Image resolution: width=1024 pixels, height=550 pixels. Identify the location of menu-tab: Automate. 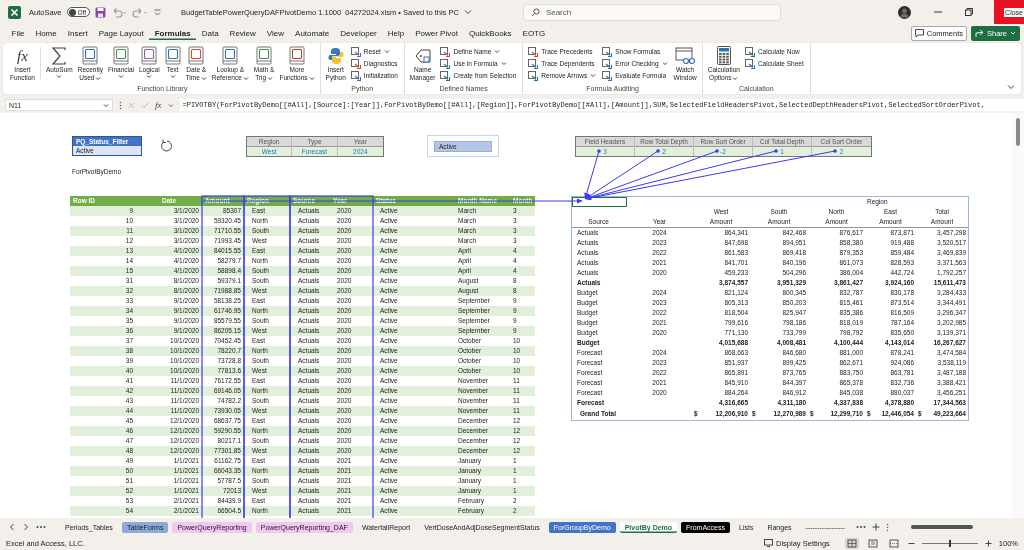
(312, 33).